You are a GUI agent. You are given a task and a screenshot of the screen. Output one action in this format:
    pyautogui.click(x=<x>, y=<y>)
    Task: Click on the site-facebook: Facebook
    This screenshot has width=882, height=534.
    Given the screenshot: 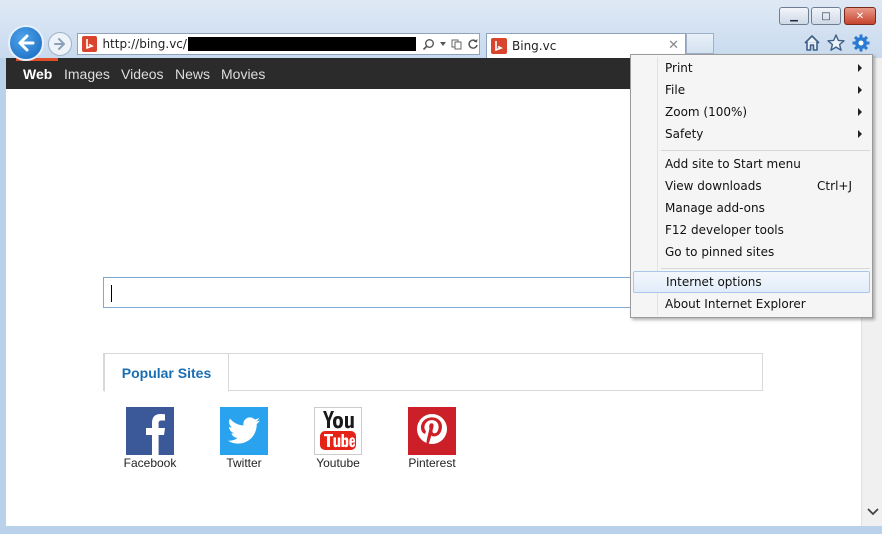 What is the action you would take?
    pyautogui.click(x=150, y=438)
    